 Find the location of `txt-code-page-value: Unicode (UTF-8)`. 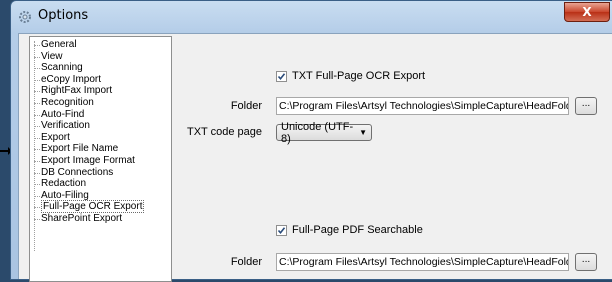

txt-code-page-value: Unicode (UTF-8) is located at coordinates (317, 132).